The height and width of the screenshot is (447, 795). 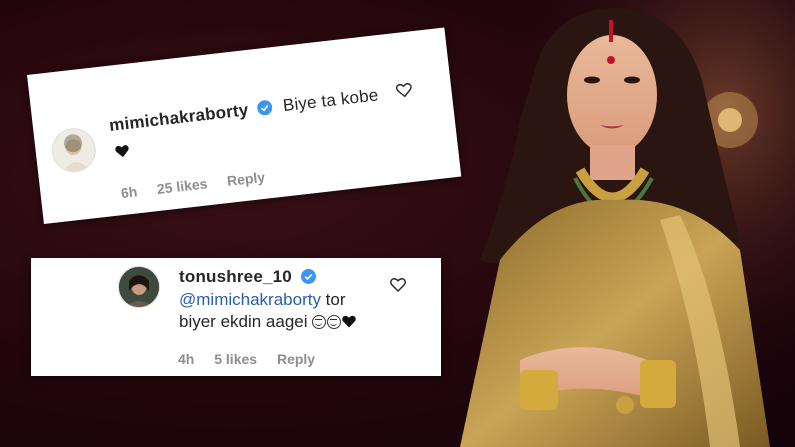 What do you see at coordinates (235, 359) in the screenshot?
I see `comment-likes: 5 likes` at bounding box center [235, 359].